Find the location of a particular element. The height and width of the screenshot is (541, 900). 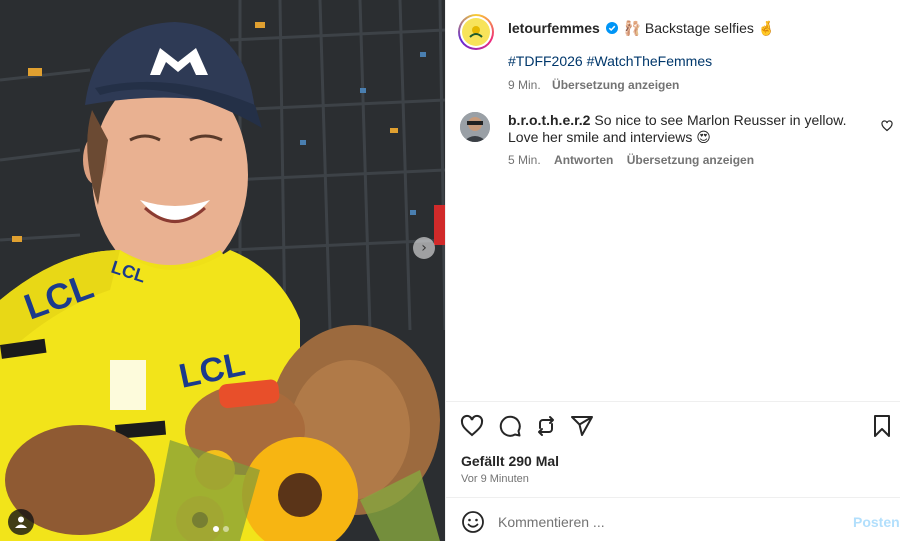

caption-emoji-1: 🩰 is located at coordinates (632, 28).